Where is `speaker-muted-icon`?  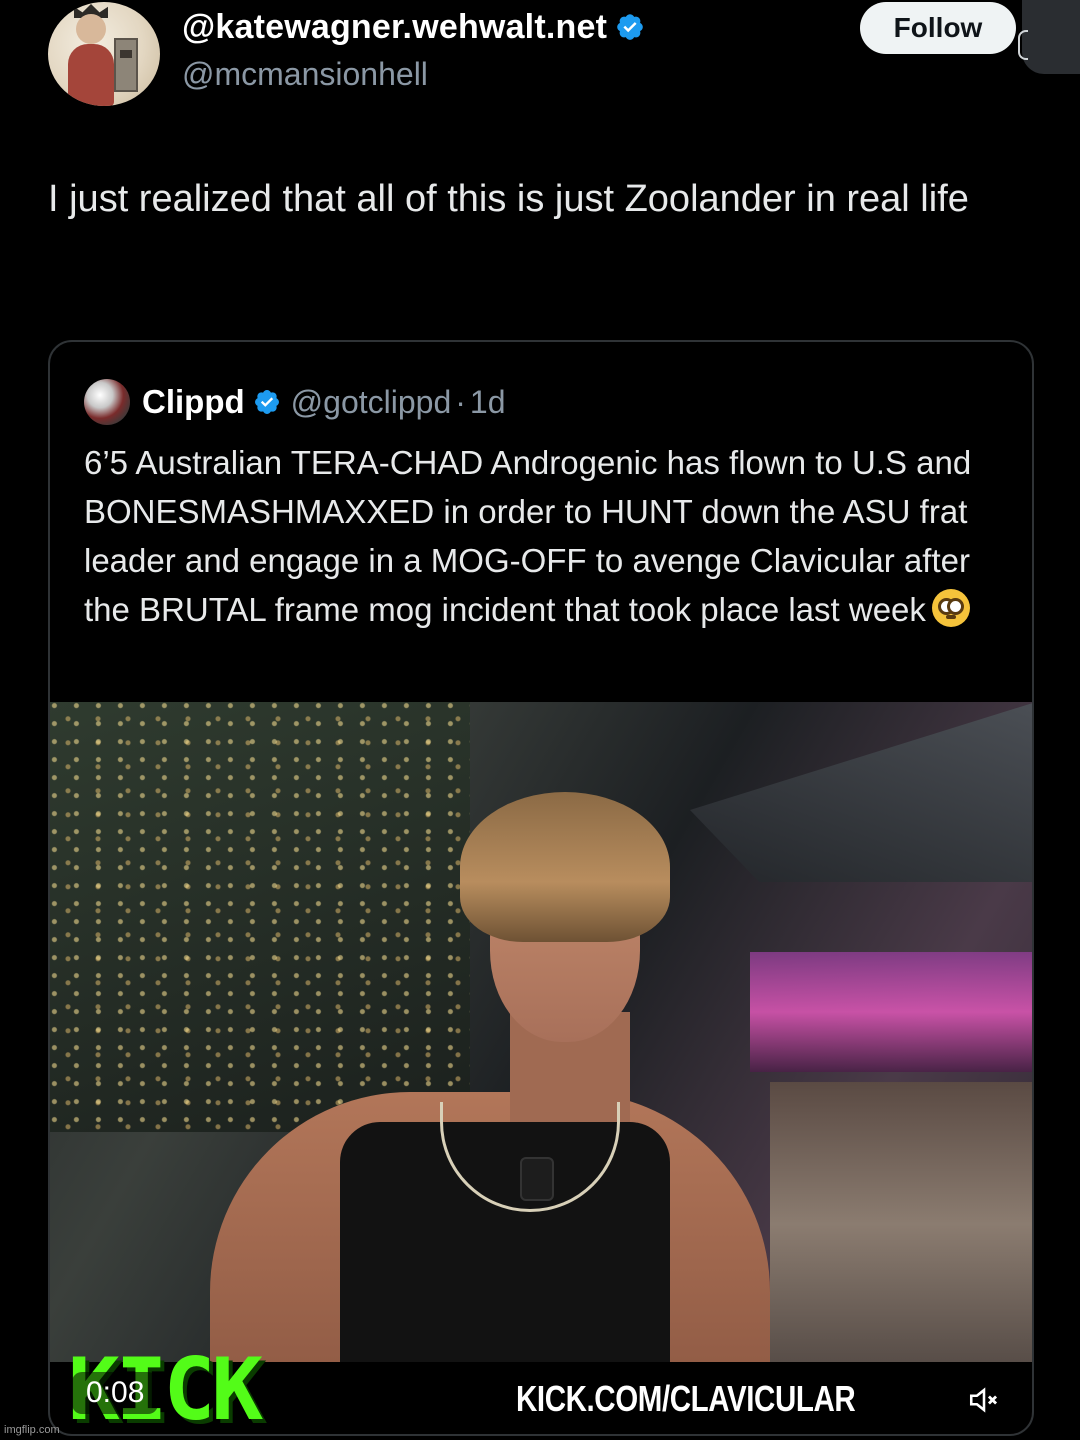 speaker-muted-icon is located at coordinates (983, 1400).